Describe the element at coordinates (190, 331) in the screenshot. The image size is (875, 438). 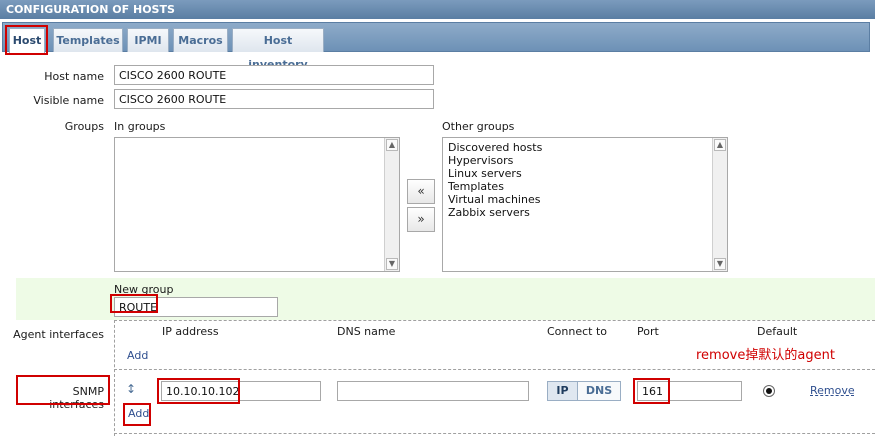
I see `column-ip-address: IP address` at that location.